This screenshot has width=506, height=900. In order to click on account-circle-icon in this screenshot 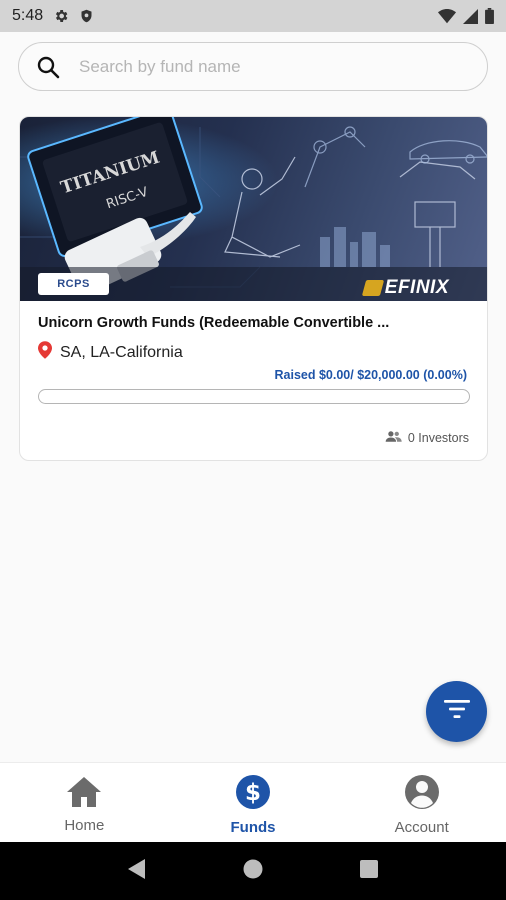, I will do `click(422, 794)`.